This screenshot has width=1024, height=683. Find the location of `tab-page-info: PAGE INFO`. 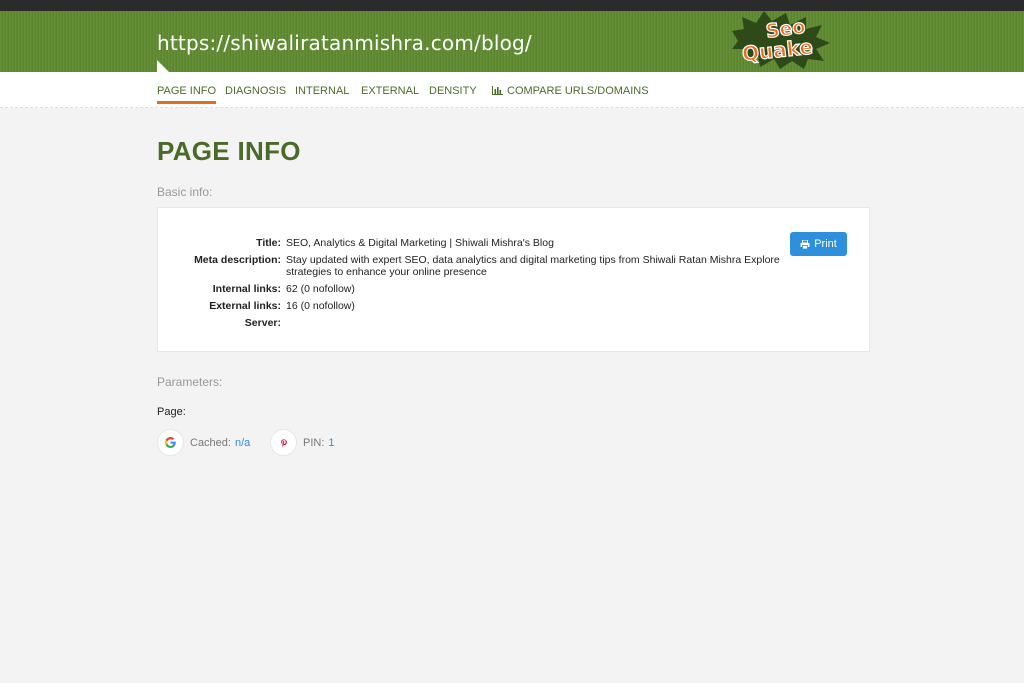

tab-page-info: PAGE INFO is located at coordinates (187, 94).